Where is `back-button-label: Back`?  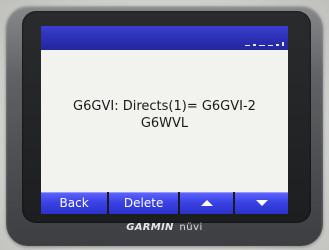 back-button-label: Back is located at coordinates (74, 203).